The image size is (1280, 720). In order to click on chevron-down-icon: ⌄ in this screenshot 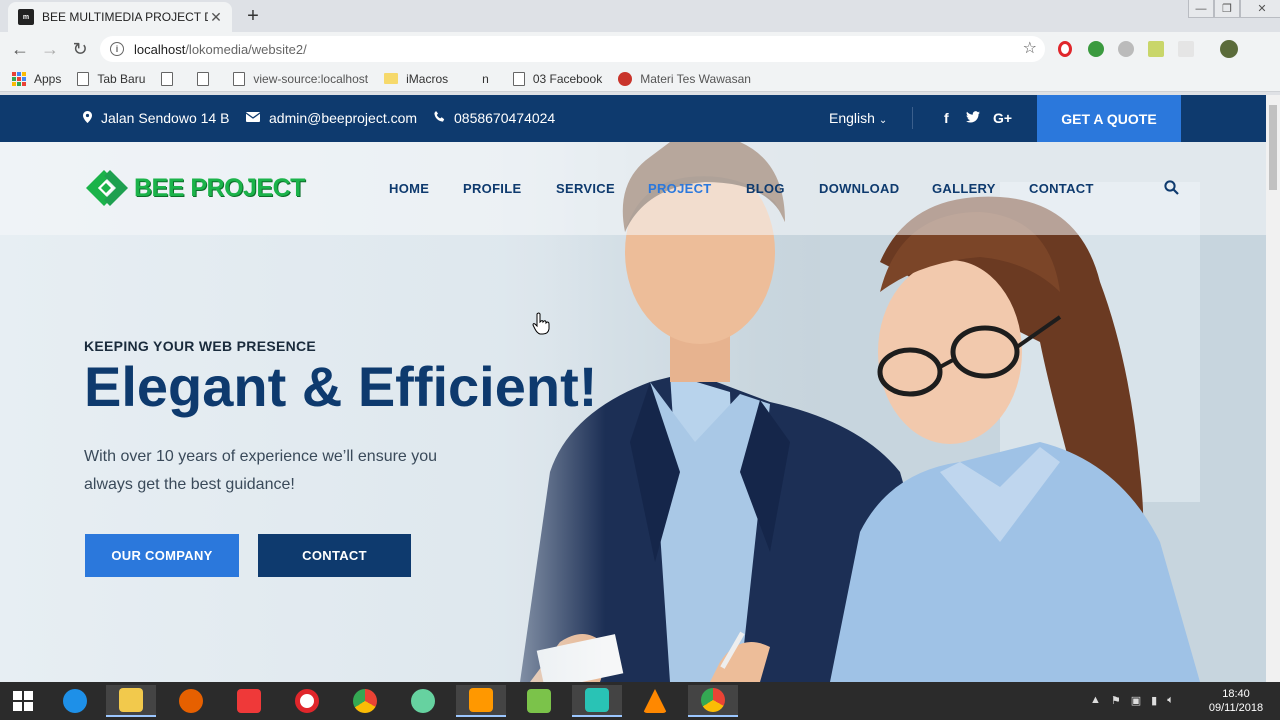, I will do `click(883, 120)`.